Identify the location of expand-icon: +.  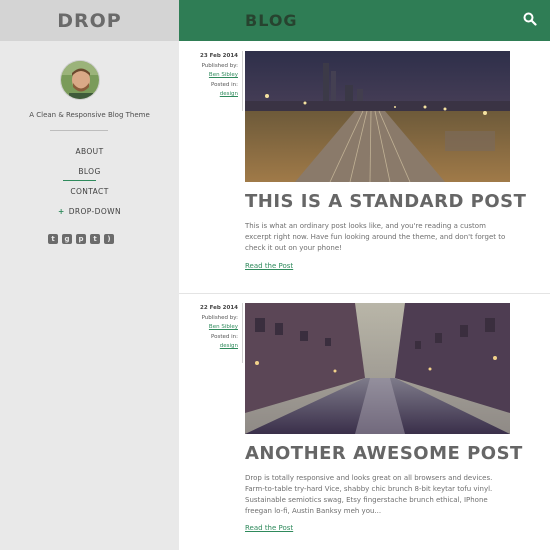
(61, 211).